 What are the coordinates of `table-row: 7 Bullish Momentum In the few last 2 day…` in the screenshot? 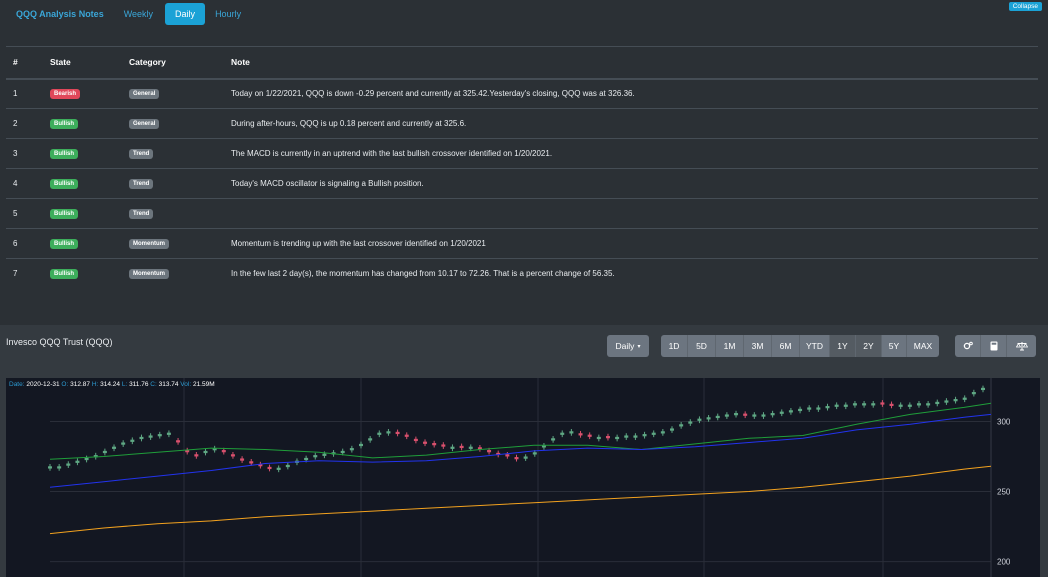 It's located at (522, 273).